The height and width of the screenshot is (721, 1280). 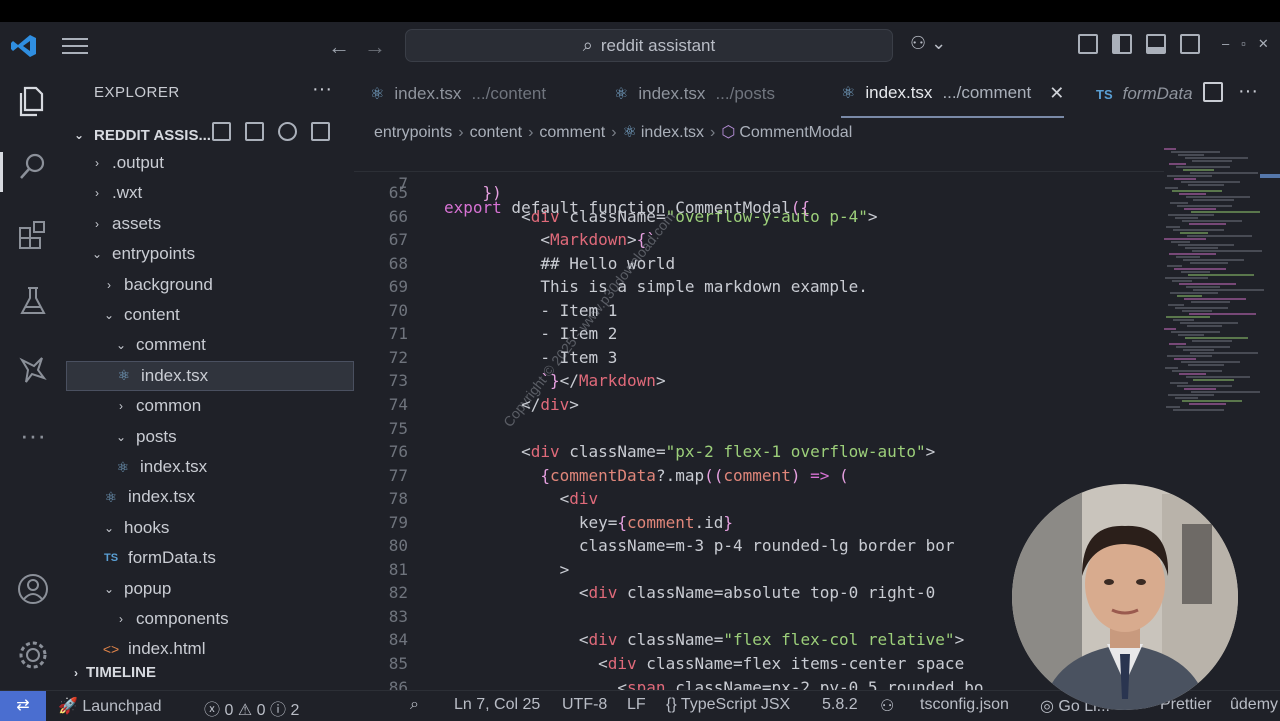 I want to click on tree-item: ⌄ posts, so click(x=210, y=437).